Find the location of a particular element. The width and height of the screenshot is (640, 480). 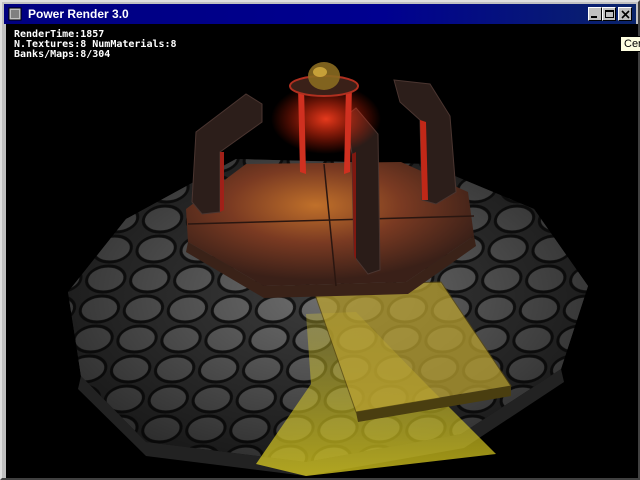

tooltip: Cen is located at coordinates (630, 44).